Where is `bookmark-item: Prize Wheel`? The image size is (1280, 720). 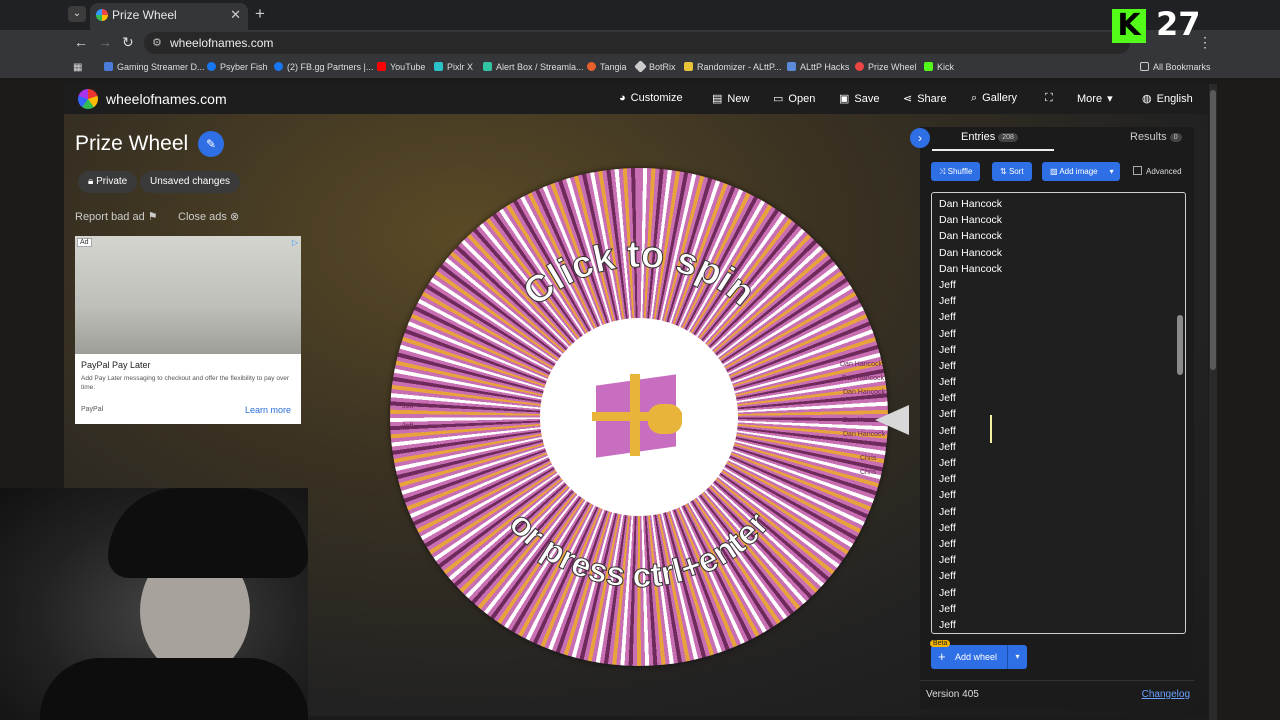
bookmark-item: Prize Wheel is located at coordinates (886, 67).